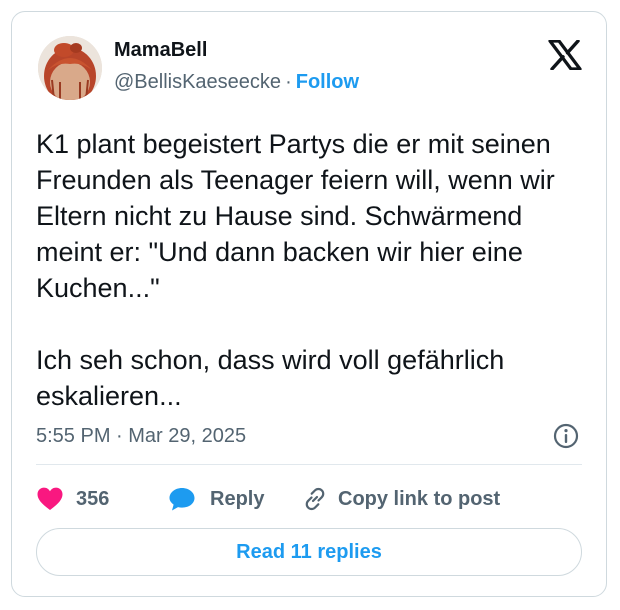  Describe the element at coordinates (315, 499) in the screenshot. I see `link-icon` at that location.